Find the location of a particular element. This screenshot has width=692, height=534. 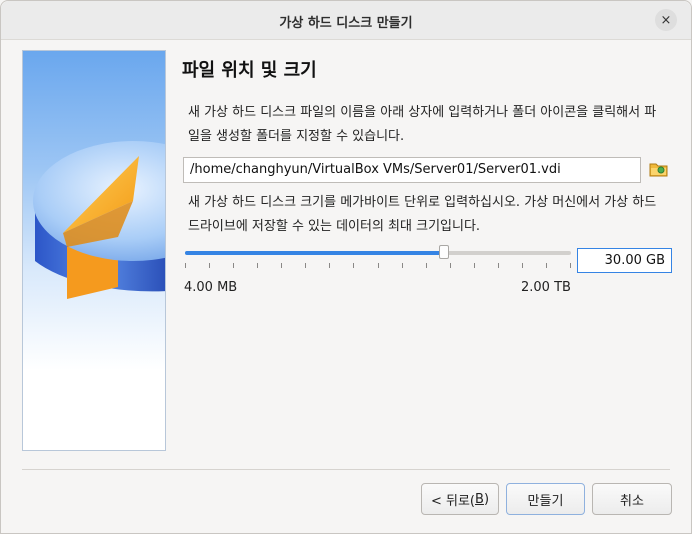

close-icon: × is located at coordinates (666, 20).